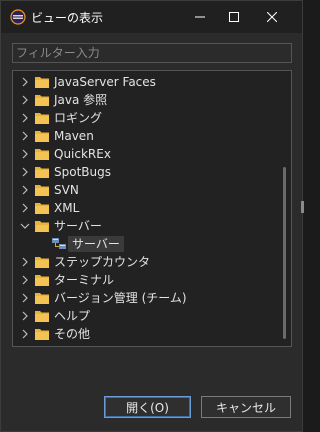 The image size is (320, 432). What do you see at coordinates (78, 118) in the screenshot?
I see `tree-item-label: ロギング` at bounding box center [78, 118].